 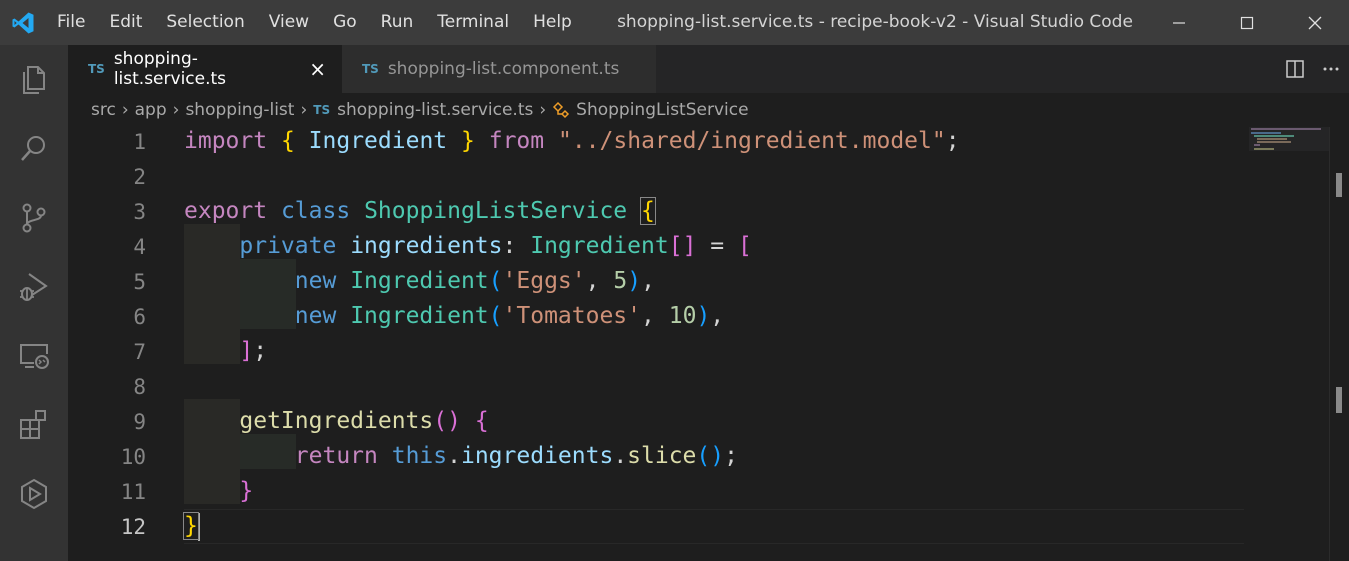 I want to click on search-button, so click(x=34, y=148).